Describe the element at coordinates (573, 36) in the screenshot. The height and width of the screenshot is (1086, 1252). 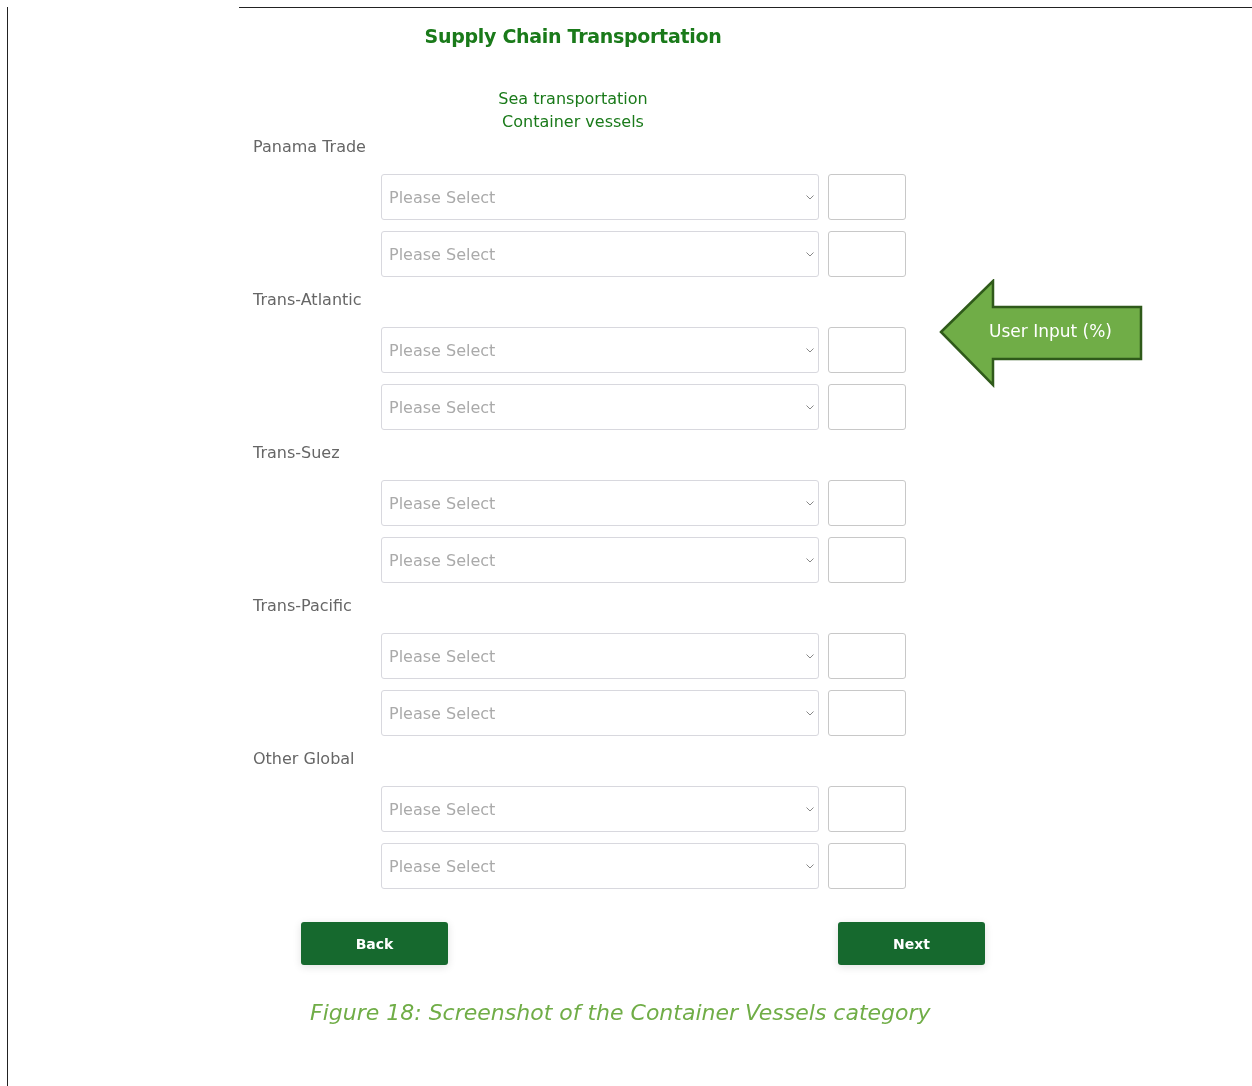
I see `form-title: Supply Chain Transportation` at that location.